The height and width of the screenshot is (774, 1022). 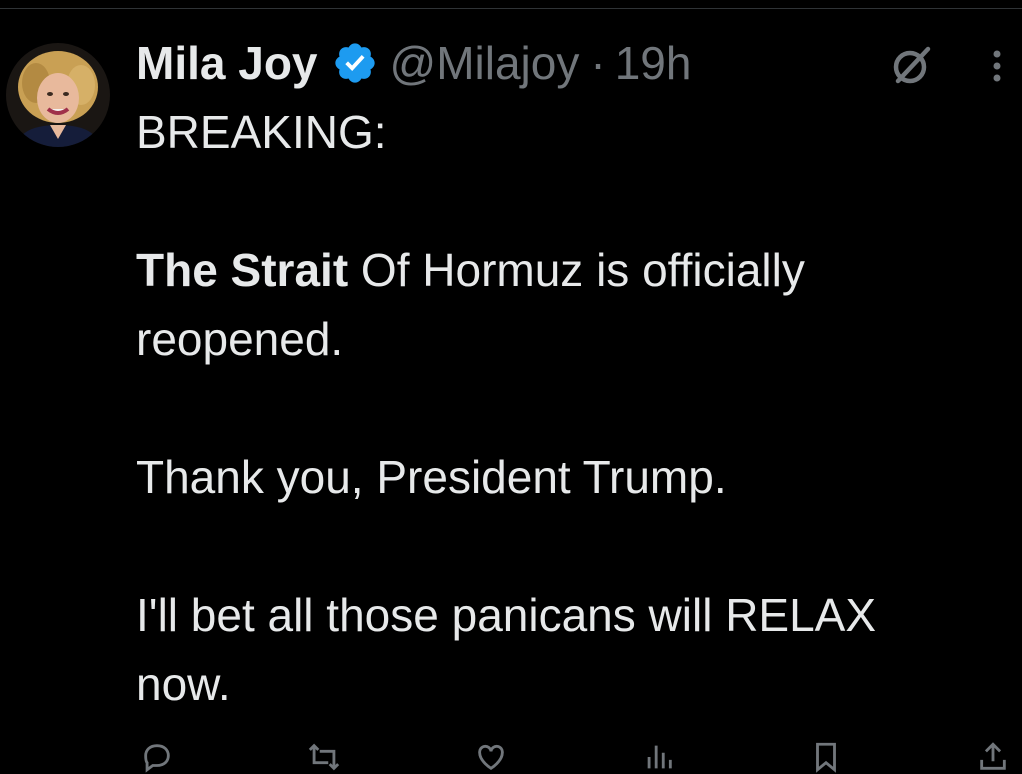 I want to click on tweet-line-panicans: I'll bet all those panicans will RELAX, so click(x=506, y=615).